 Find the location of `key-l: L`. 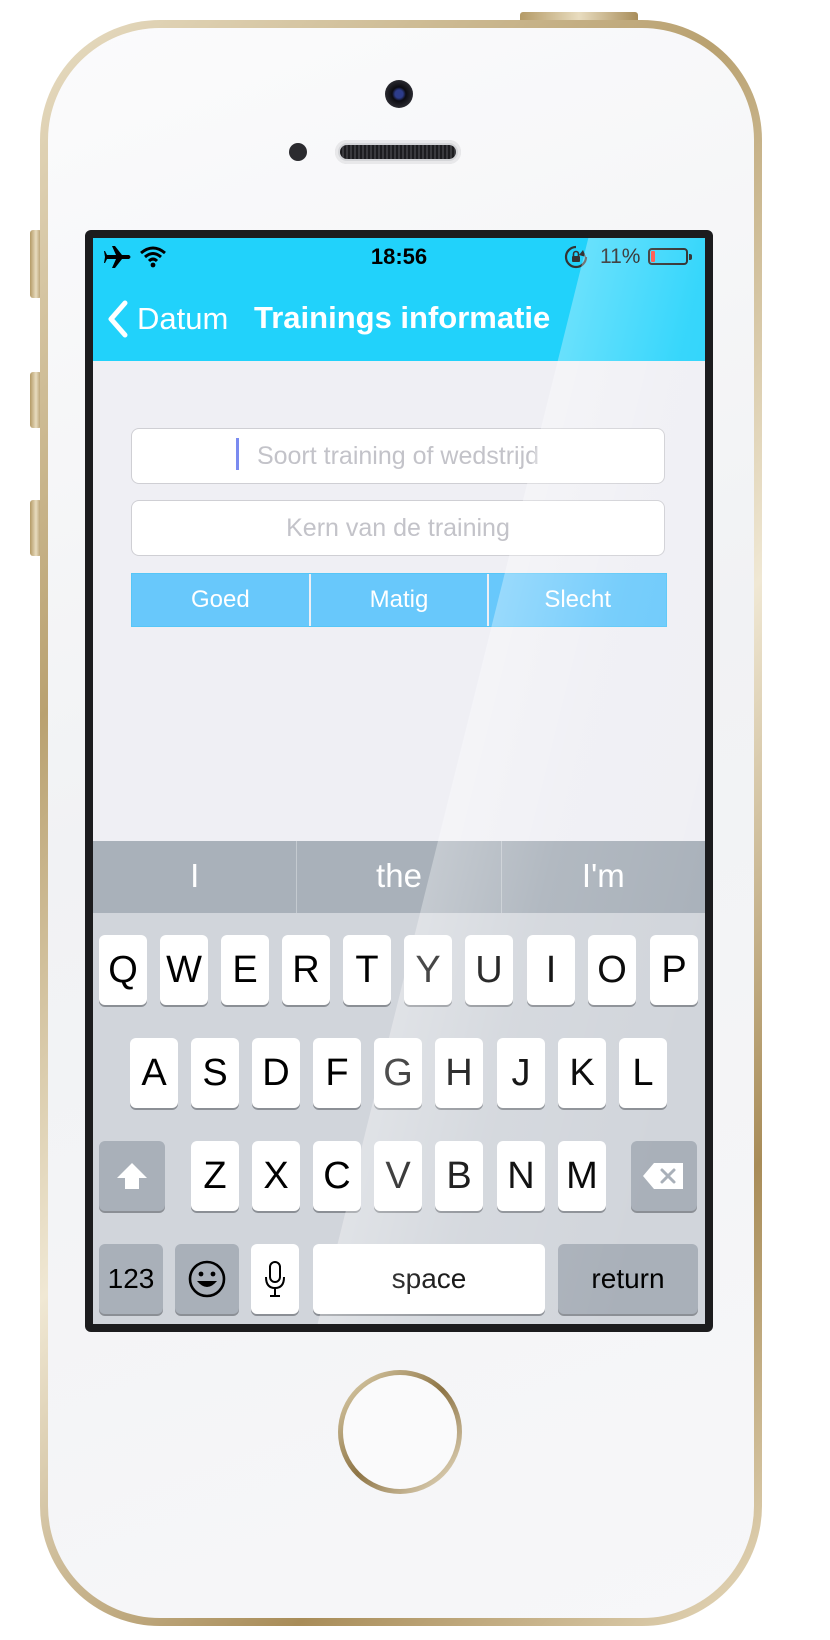

key-l: L is located at coordinates (643, 1073).